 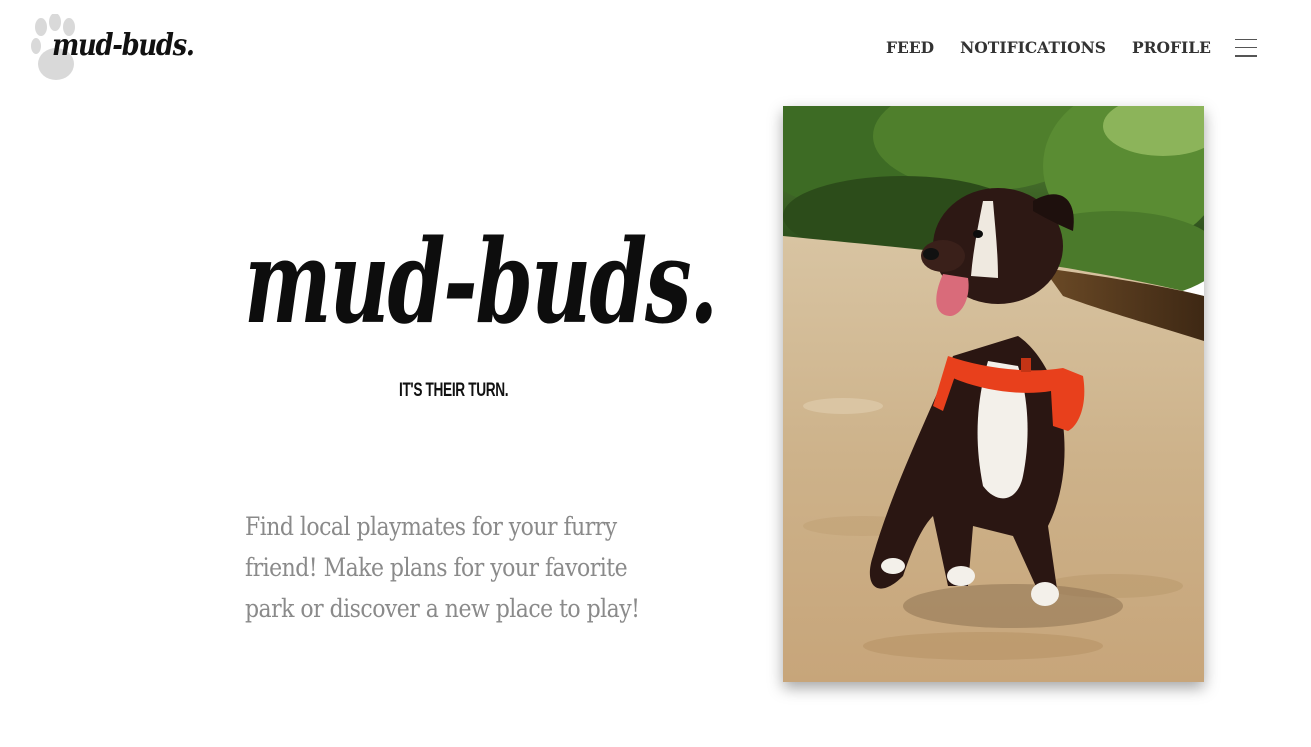 I want to click on brand-logo: mud-buds., so click(x=111, y=50).